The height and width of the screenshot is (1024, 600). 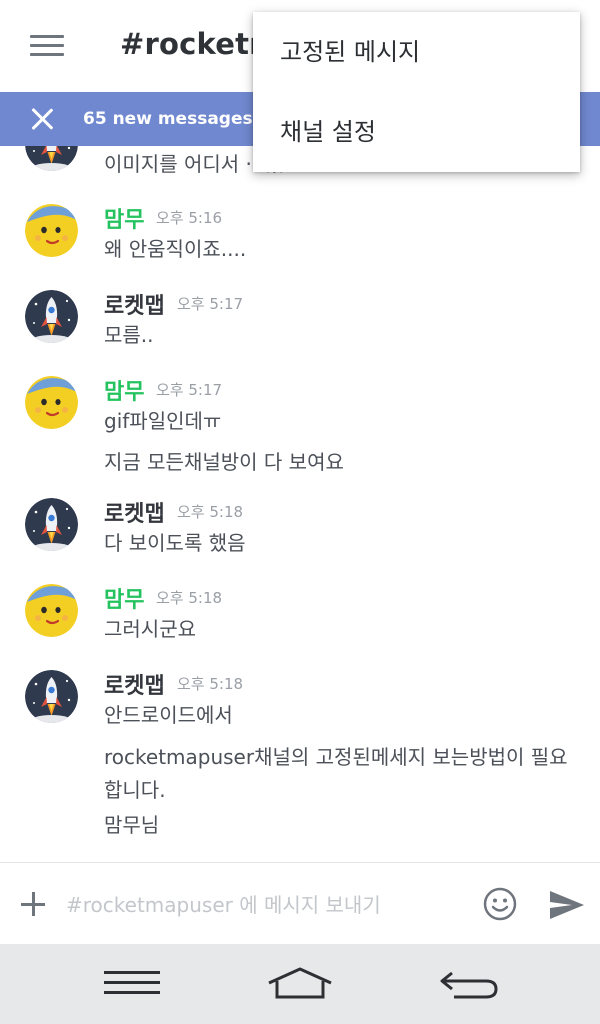 What do you see at coordinates (567, 905) in the screenshot?
I see `send-icon` at bounding box center [567, 905].